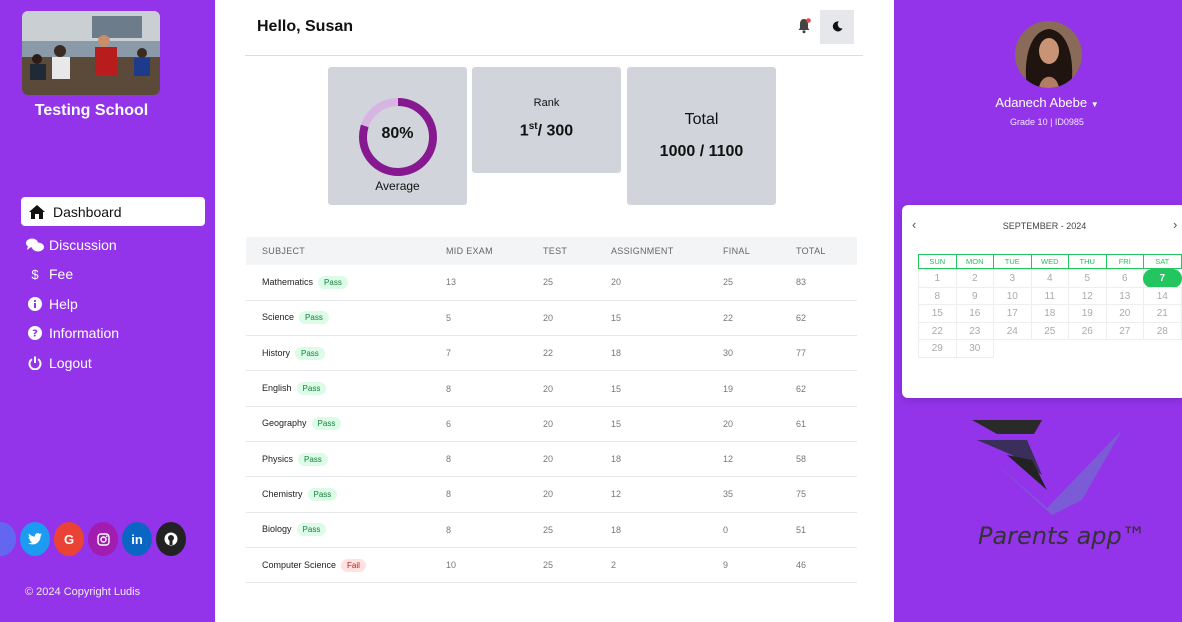 Image resolution: width=1182 pixels, height=622 pixels. What do you see at coordinates (113, 363) in the screenshot?
I see `sidebar-item-logout: Logout` at bounding box center [113, 363].